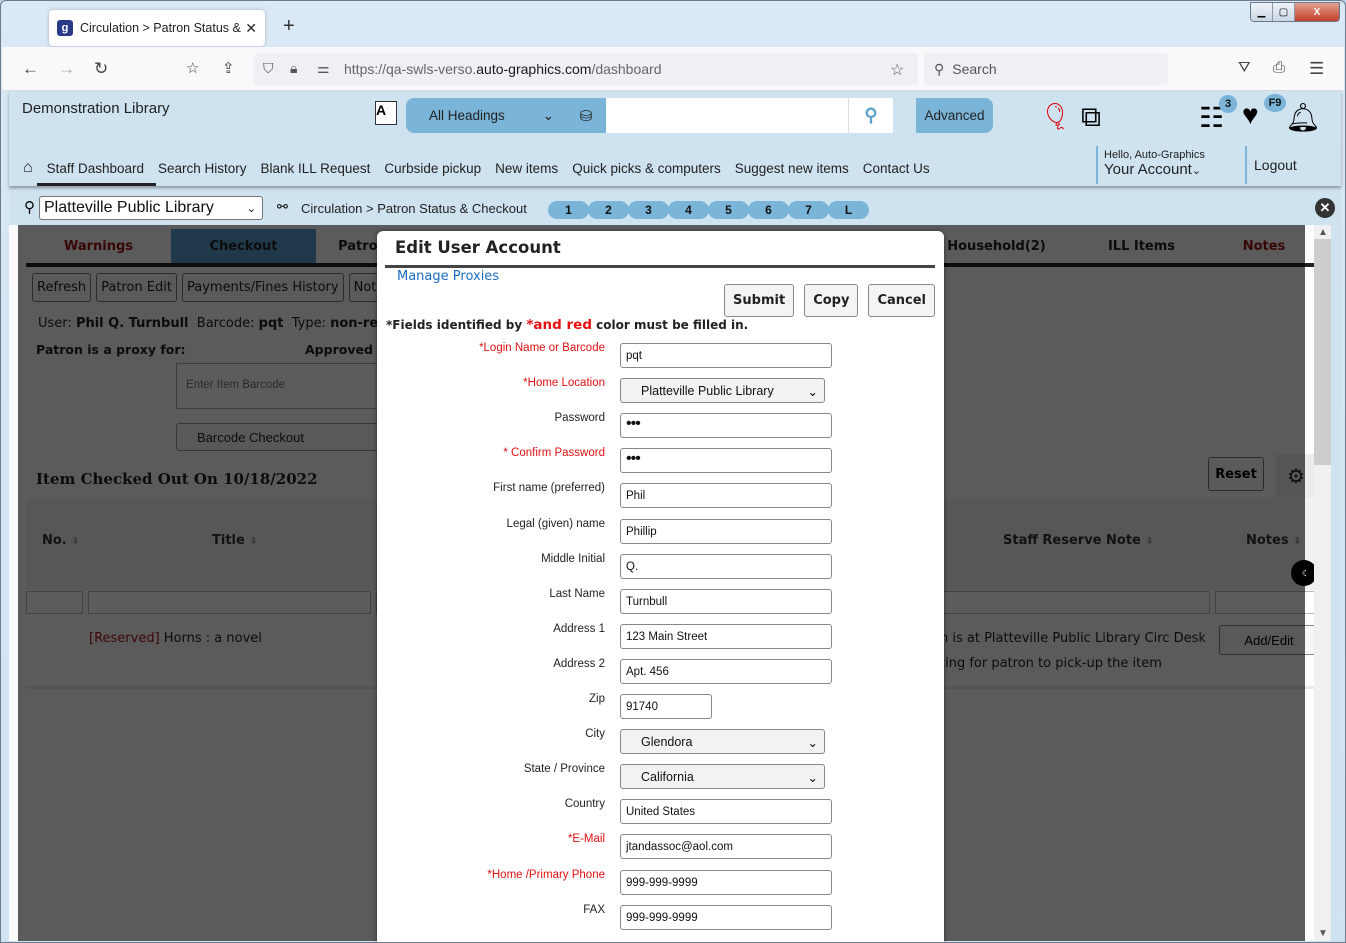 The image size is (1346, 943). I want to click on browser-tab: g Circulation > Patron Status & C ✕, so click(157, 28).